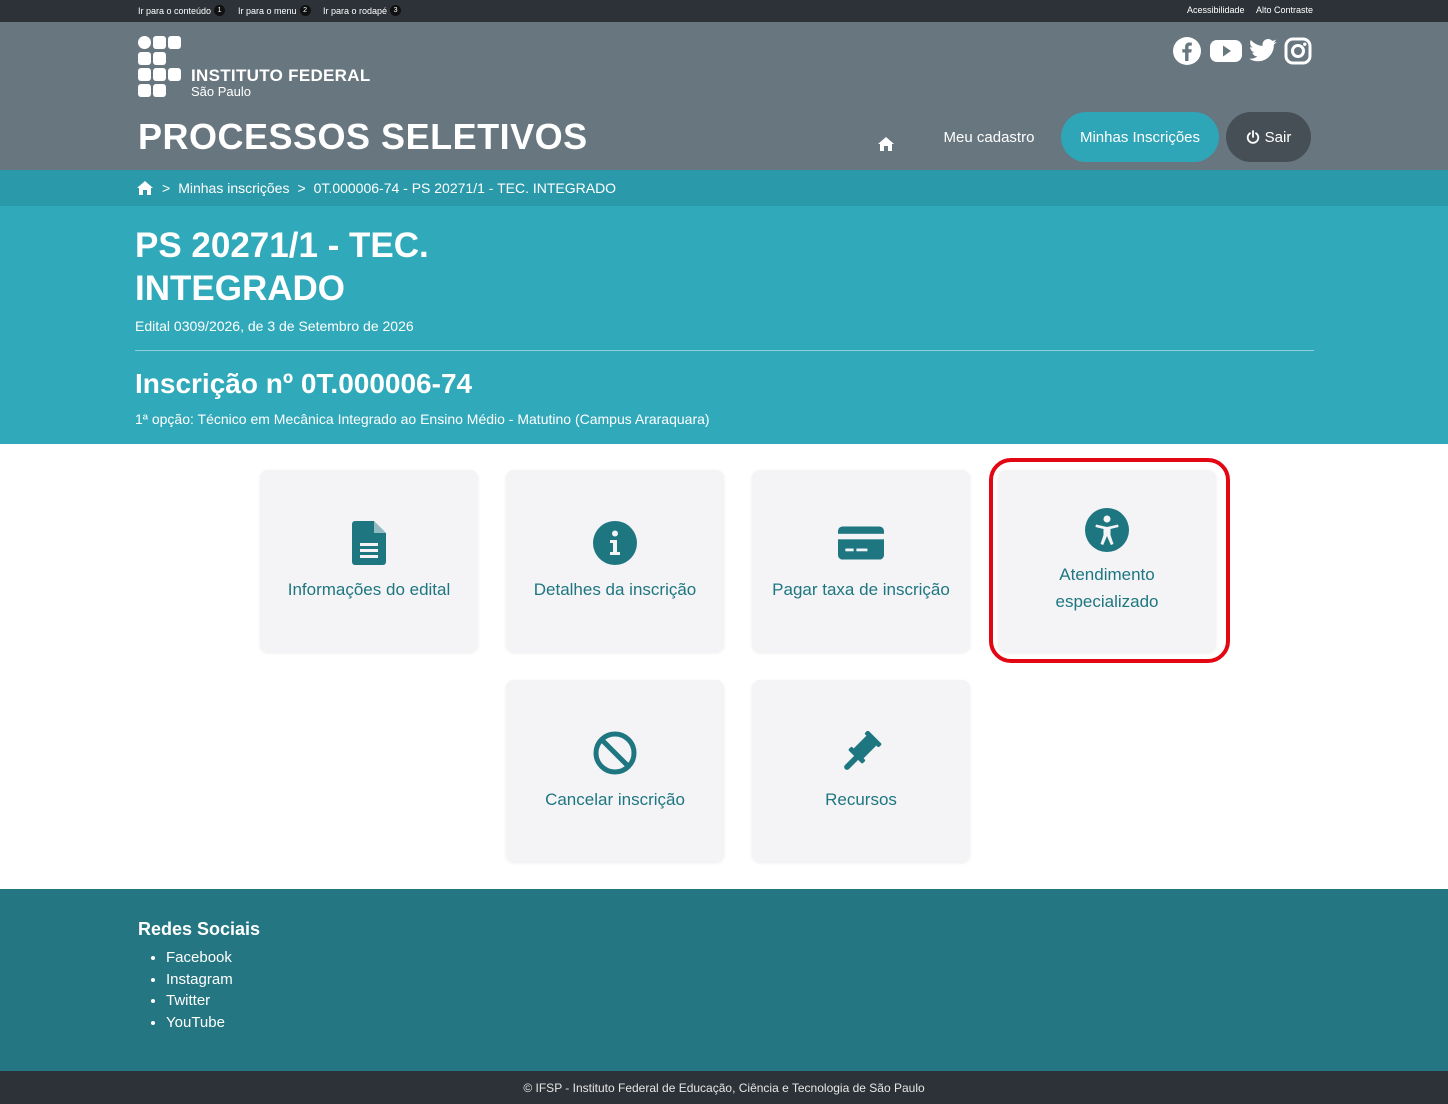 This screenshot has height=1104, width=1448. I want to click on footer-social-title: Redes Sociais, so click(199, 929).